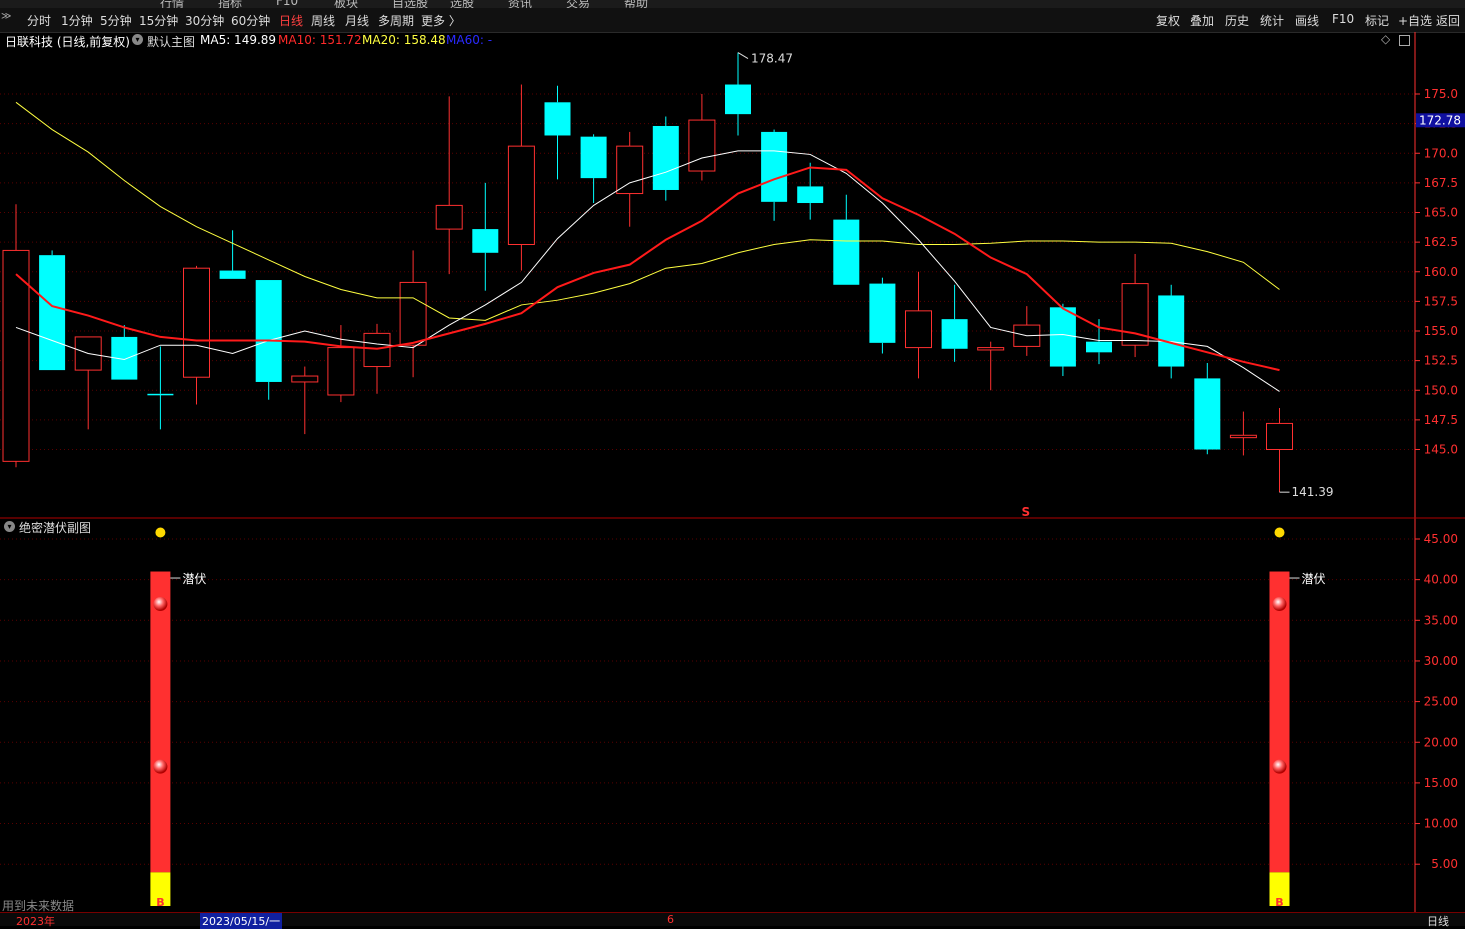 The image size is (1465, 929). Describe the element at coordinates (1441, 213) in the screenshot. I see `y-tick-label: 165.0` at that location.